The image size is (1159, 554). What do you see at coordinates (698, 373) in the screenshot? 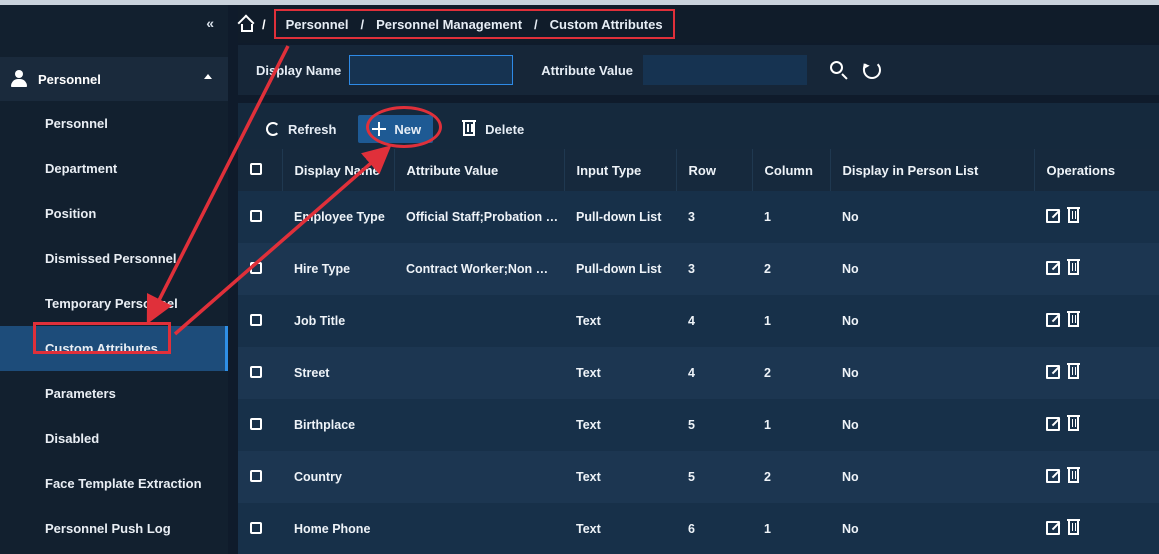
I see `table-row: Street Text 4 2 No` at bounding box center [698, 373].